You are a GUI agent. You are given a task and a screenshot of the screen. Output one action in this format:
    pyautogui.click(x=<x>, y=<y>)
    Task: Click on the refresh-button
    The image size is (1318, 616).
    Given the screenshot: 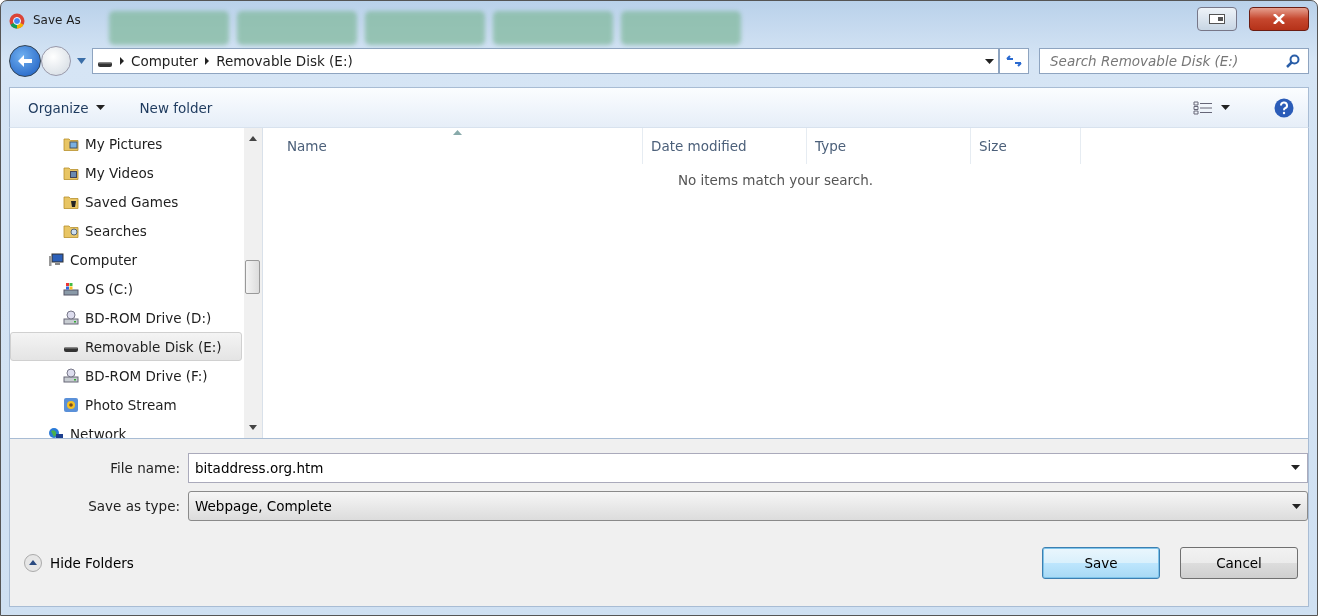 What is the action you would take?
    pyautogui.click(x=1014, y=61)
    